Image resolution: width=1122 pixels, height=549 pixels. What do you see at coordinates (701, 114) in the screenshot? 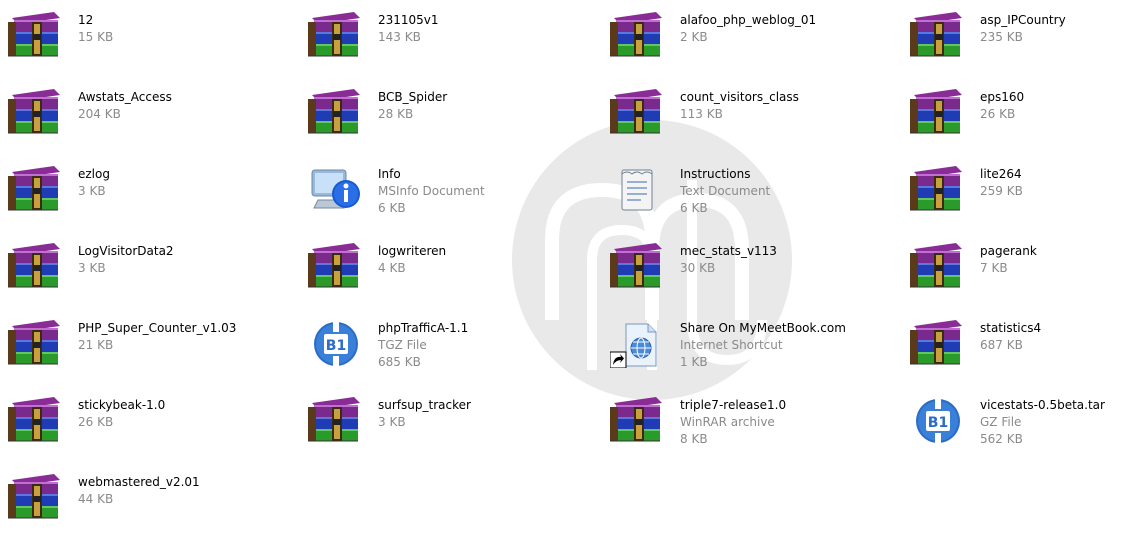
I see `file-size: 113 KB` at bounding box center [701, 114].